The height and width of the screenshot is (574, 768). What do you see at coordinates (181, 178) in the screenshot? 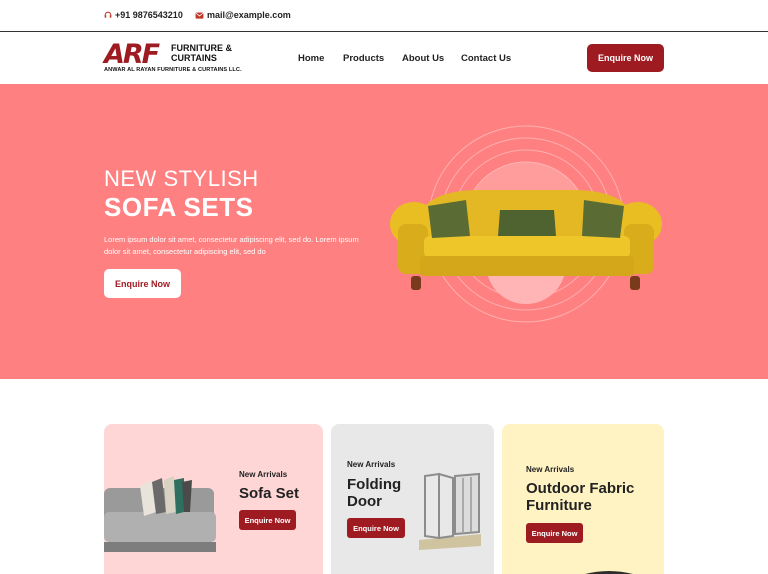
I see `hero-heading-line-1: NEW STYLISH` at bounding box center [181, 178].